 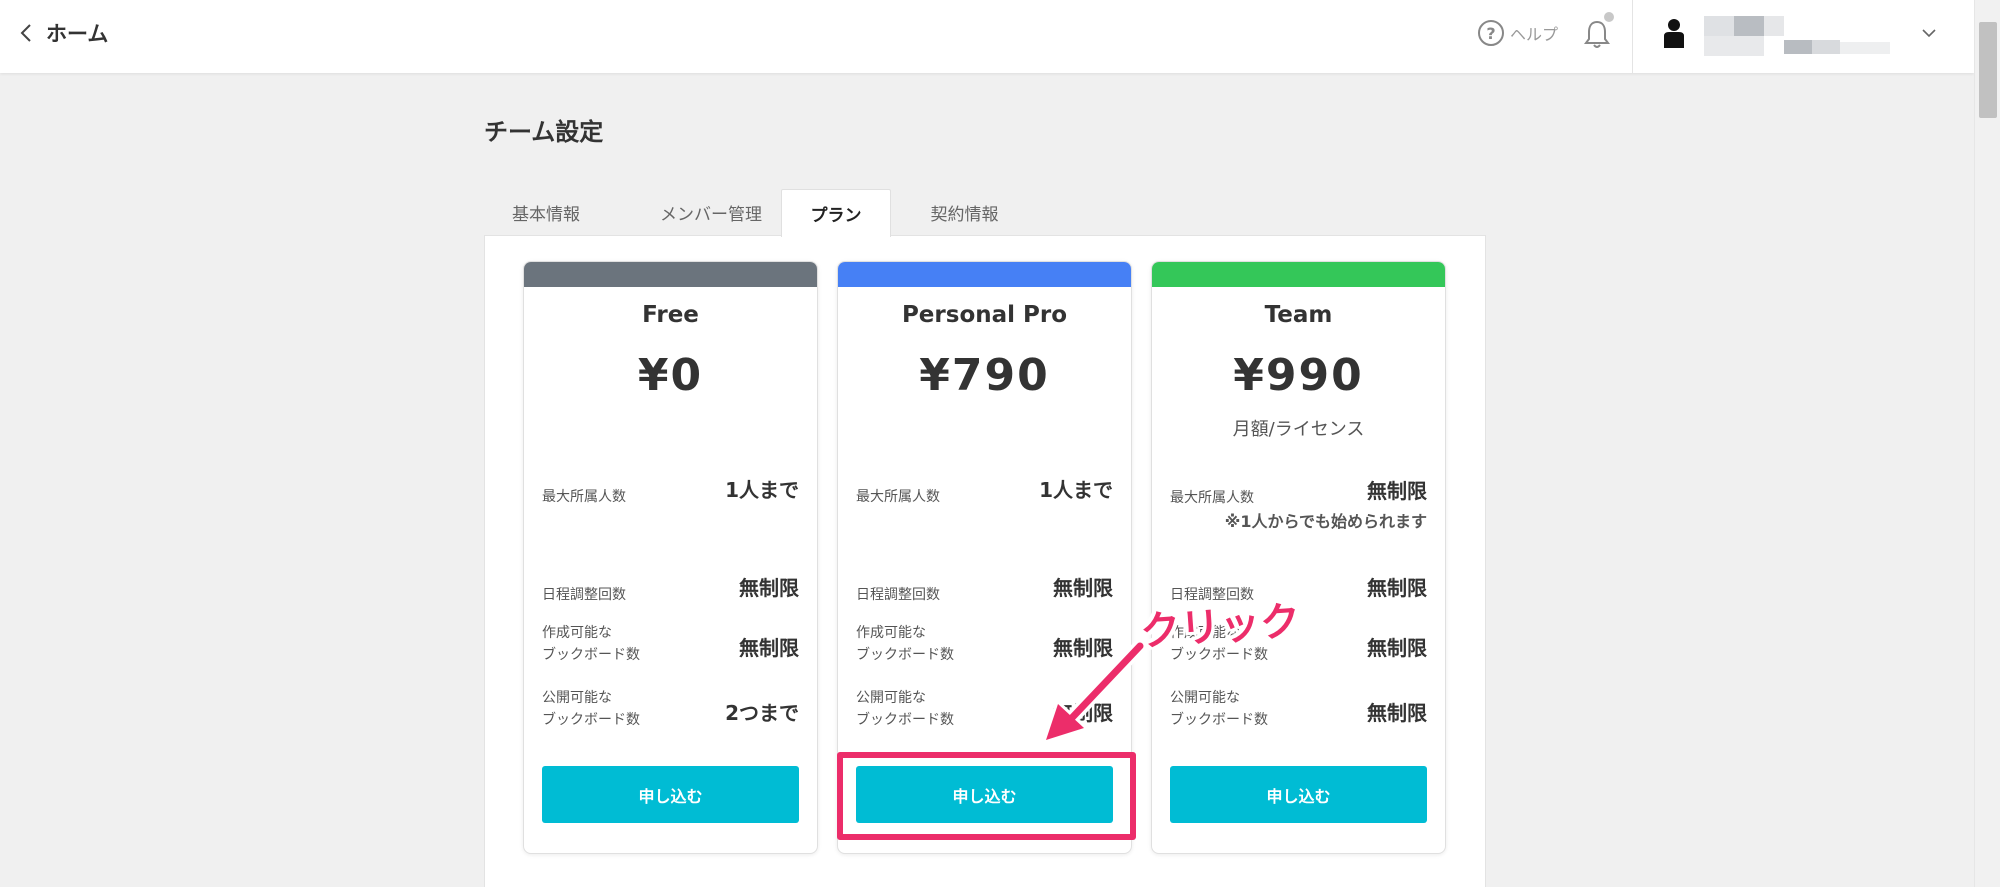 What do you see at coordinates (1298, 375) in the screenshot?
I see `plan-price: ¥990` at bounding box center [1298, 375].